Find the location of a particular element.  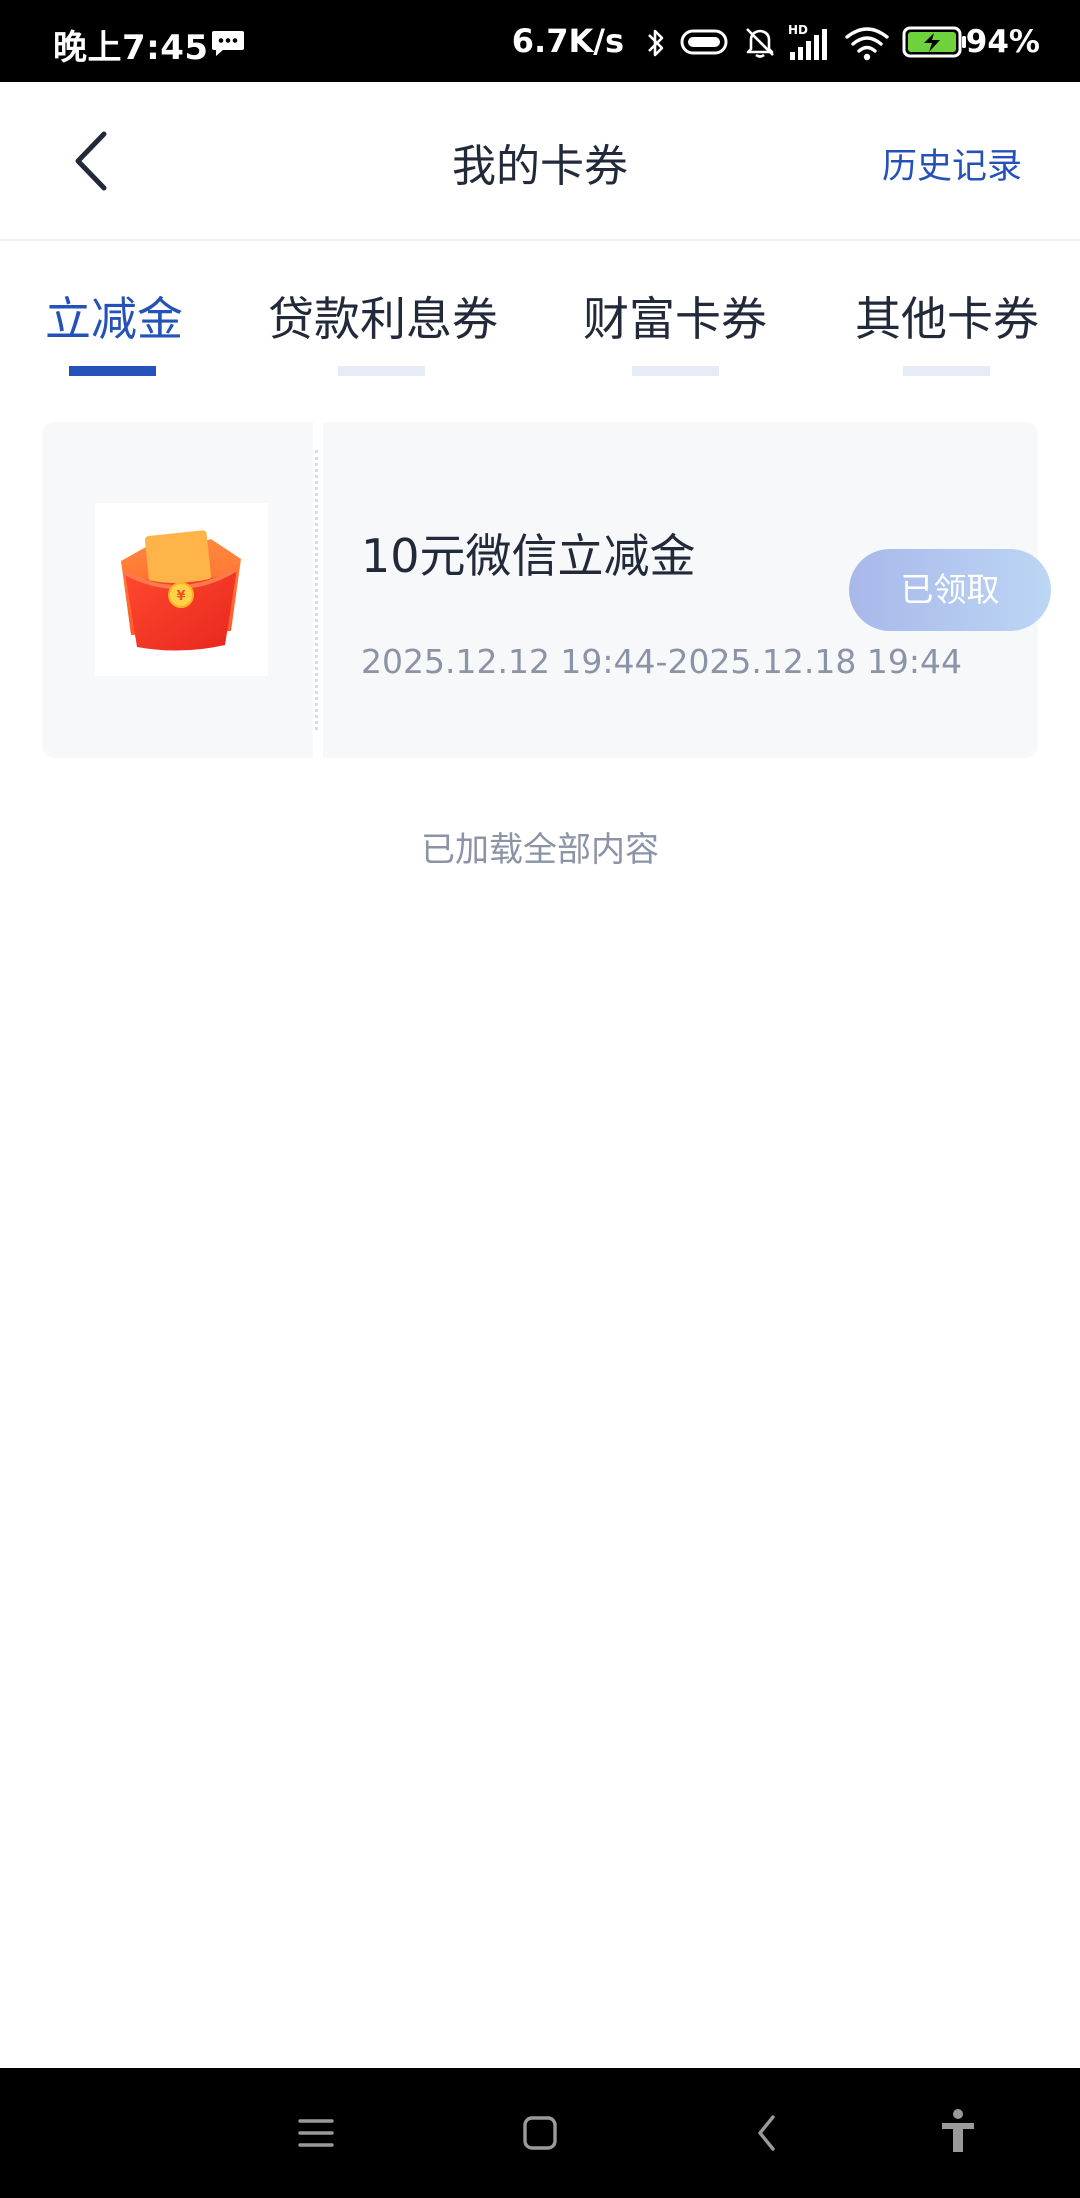

list-end-text: 已加载全部内容 is located at coordinates (540, 850).